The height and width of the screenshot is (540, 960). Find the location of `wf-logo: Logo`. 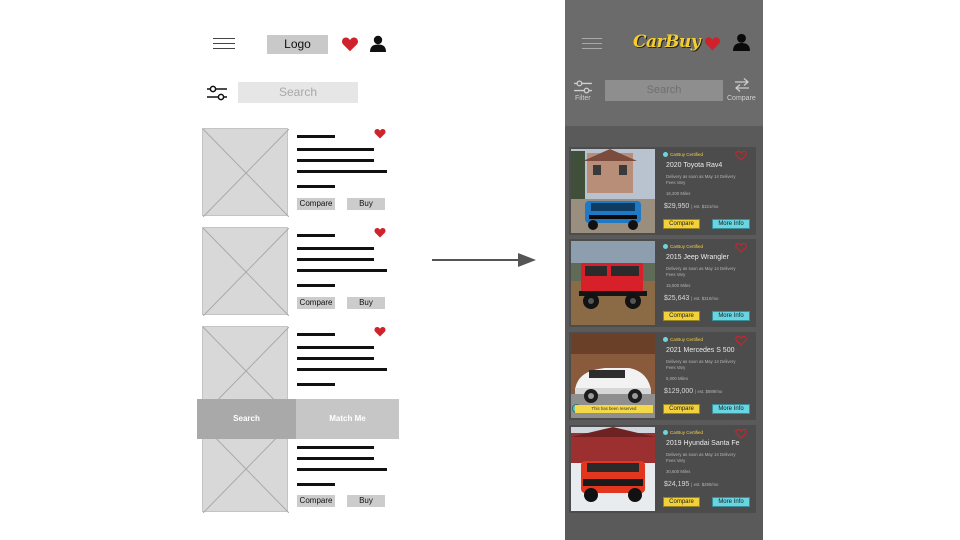

wf-logo: Logo is located at coordinates (297, 44).